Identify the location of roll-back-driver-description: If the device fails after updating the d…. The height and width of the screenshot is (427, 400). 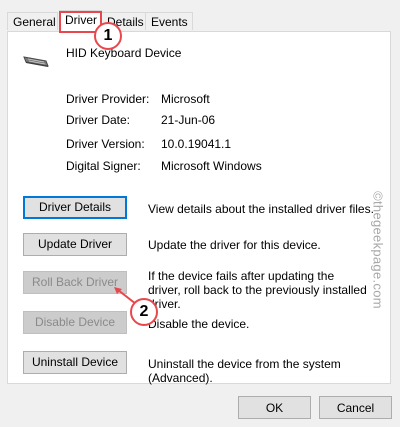
(257, 290).